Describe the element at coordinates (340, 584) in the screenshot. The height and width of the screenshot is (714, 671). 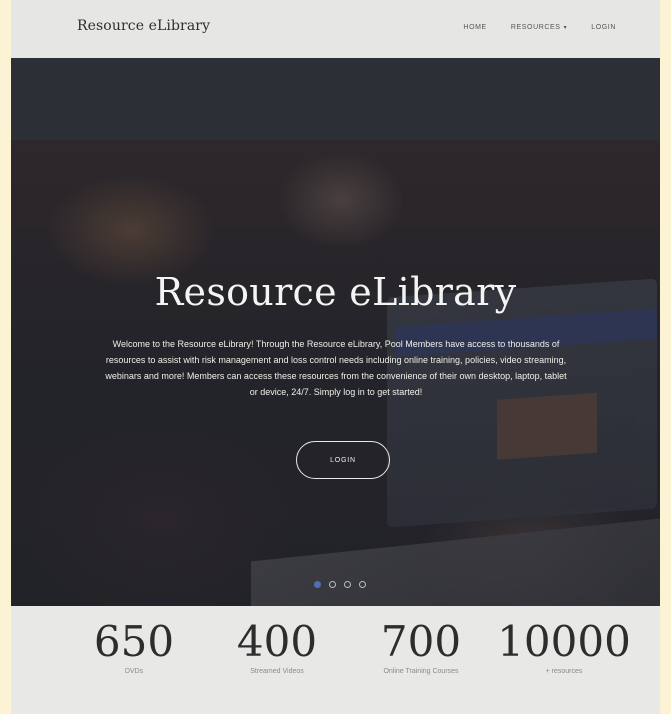
I see `carousel-indicators` at that location.